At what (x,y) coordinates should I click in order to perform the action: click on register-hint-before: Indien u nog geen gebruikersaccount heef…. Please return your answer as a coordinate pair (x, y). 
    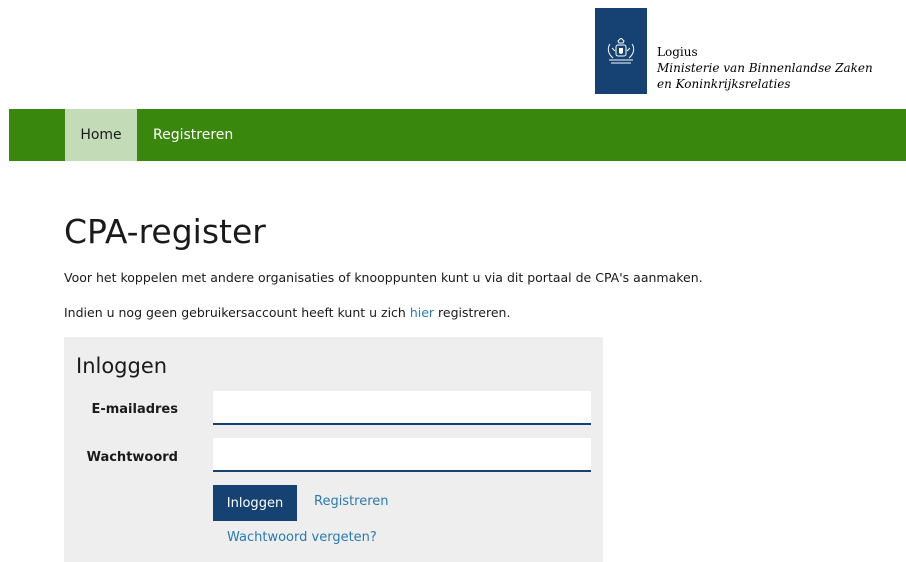
    Looking at the image, I should click on (237, 312).